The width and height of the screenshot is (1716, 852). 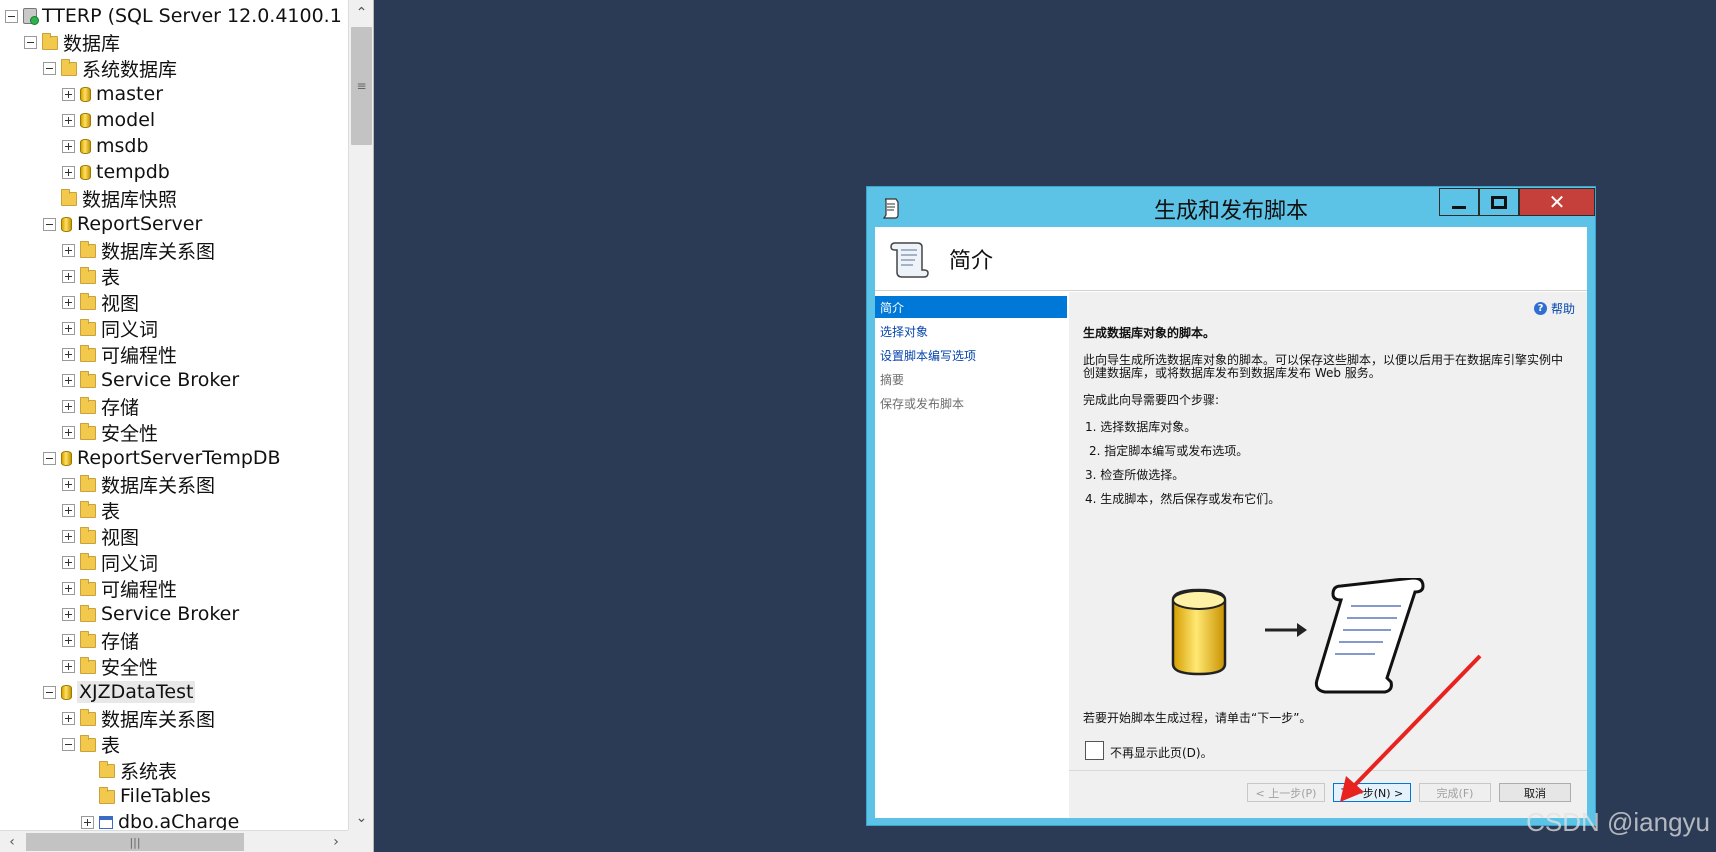 I want to click on tree-node: 数据库, so click(x=72, y=42).